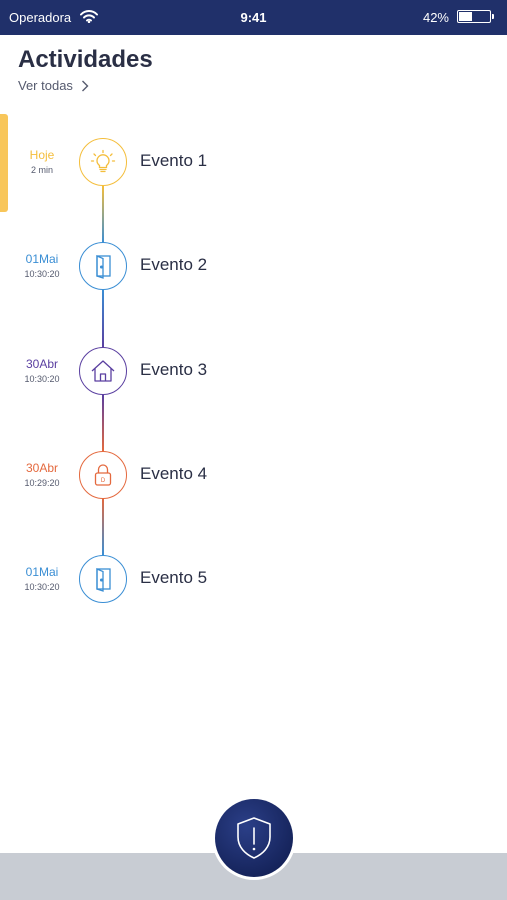 This screenshot has height=900, width=507. Describe the element at coordinates (253, 372) in the screenshot. I see `timeline-item: 30Abr 10:30:20 Evento 3` at that location.